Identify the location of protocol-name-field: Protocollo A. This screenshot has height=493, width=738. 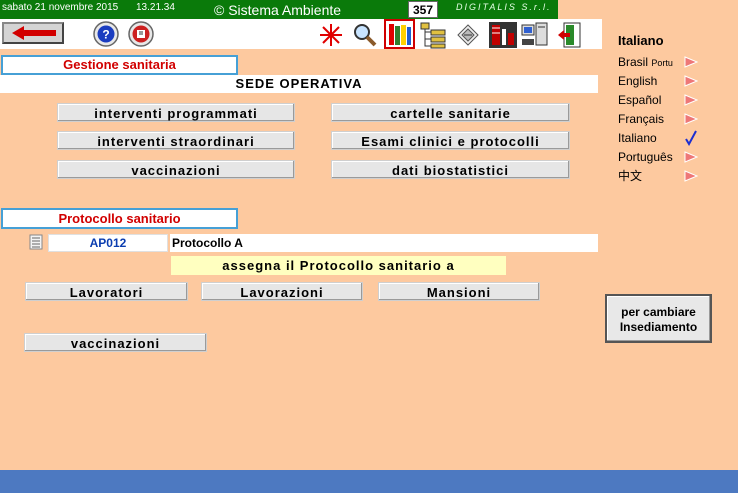
(384, 243).